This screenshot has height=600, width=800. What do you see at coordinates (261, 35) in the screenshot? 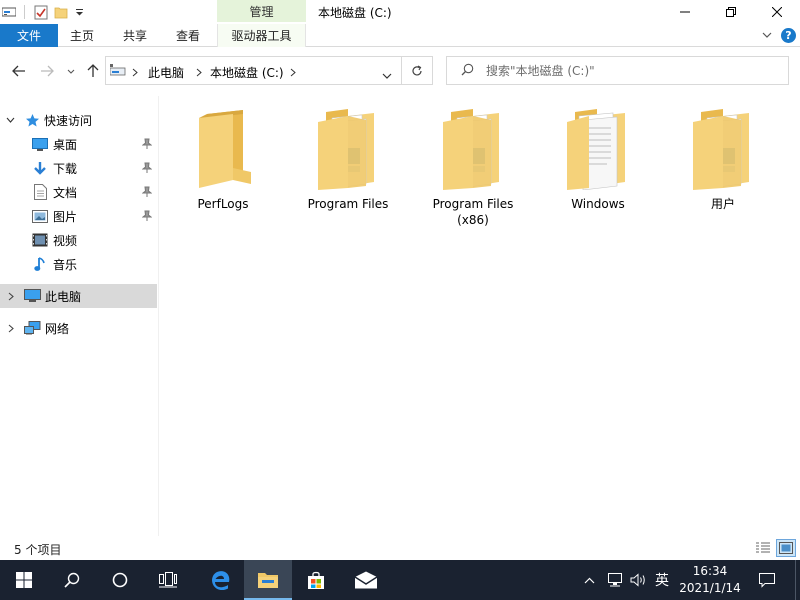
I see `tab-drive-tools: 驱动器工具` at bounding box center [261, 35].